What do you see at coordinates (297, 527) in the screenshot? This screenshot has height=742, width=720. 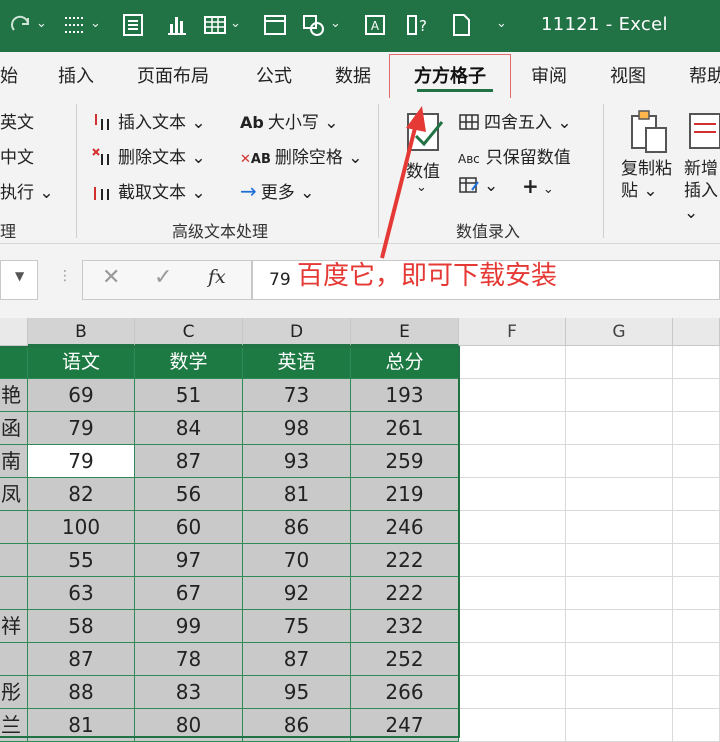 I see `table-cell: 86` at bounding box center [297, 527].